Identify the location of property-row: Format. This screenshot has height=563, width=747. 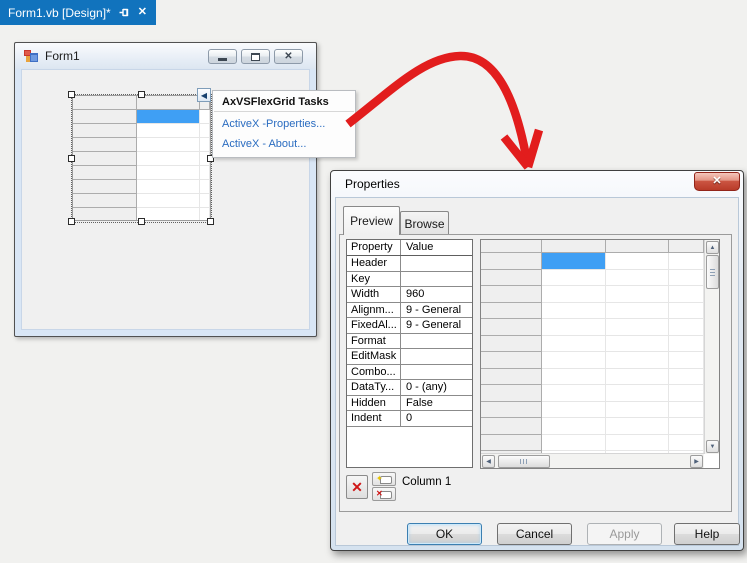
(409, 341).